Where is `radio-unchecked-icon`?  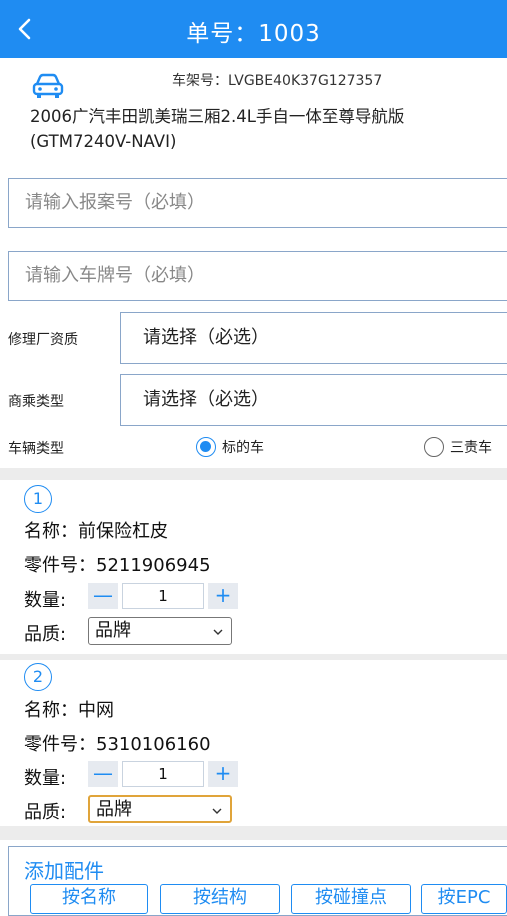
radio-unchecked-icon is located at coordinates (434, 447).